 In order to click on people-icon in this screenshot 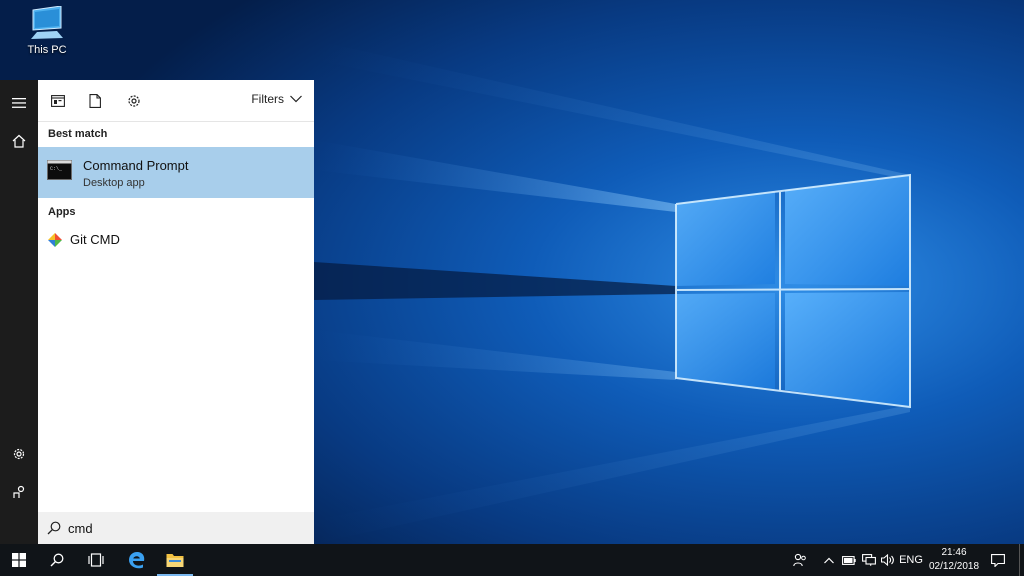, I will do `click(799, 560)`.